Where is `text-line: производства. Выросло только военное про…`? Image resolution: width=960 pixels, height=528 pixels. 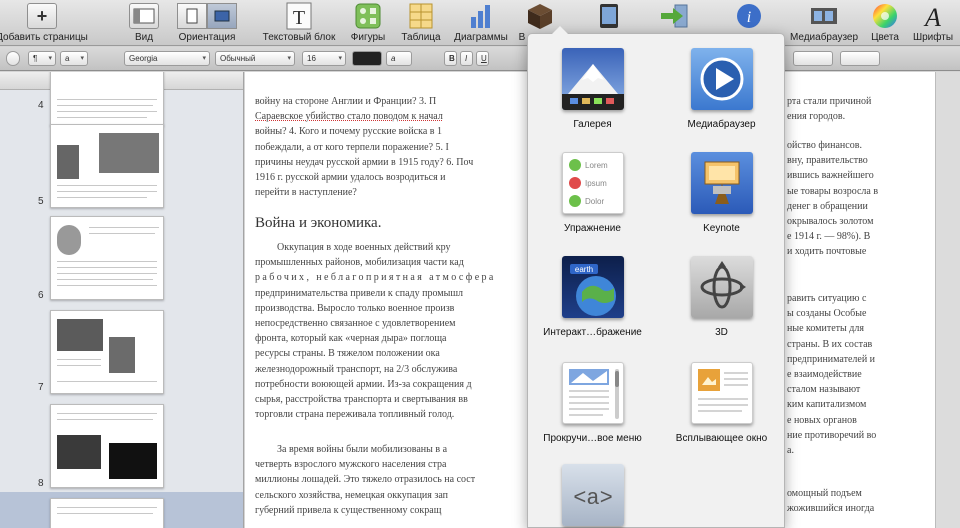
text-line: производства. Выросло только военное про… is located at coordinates (355, 308).